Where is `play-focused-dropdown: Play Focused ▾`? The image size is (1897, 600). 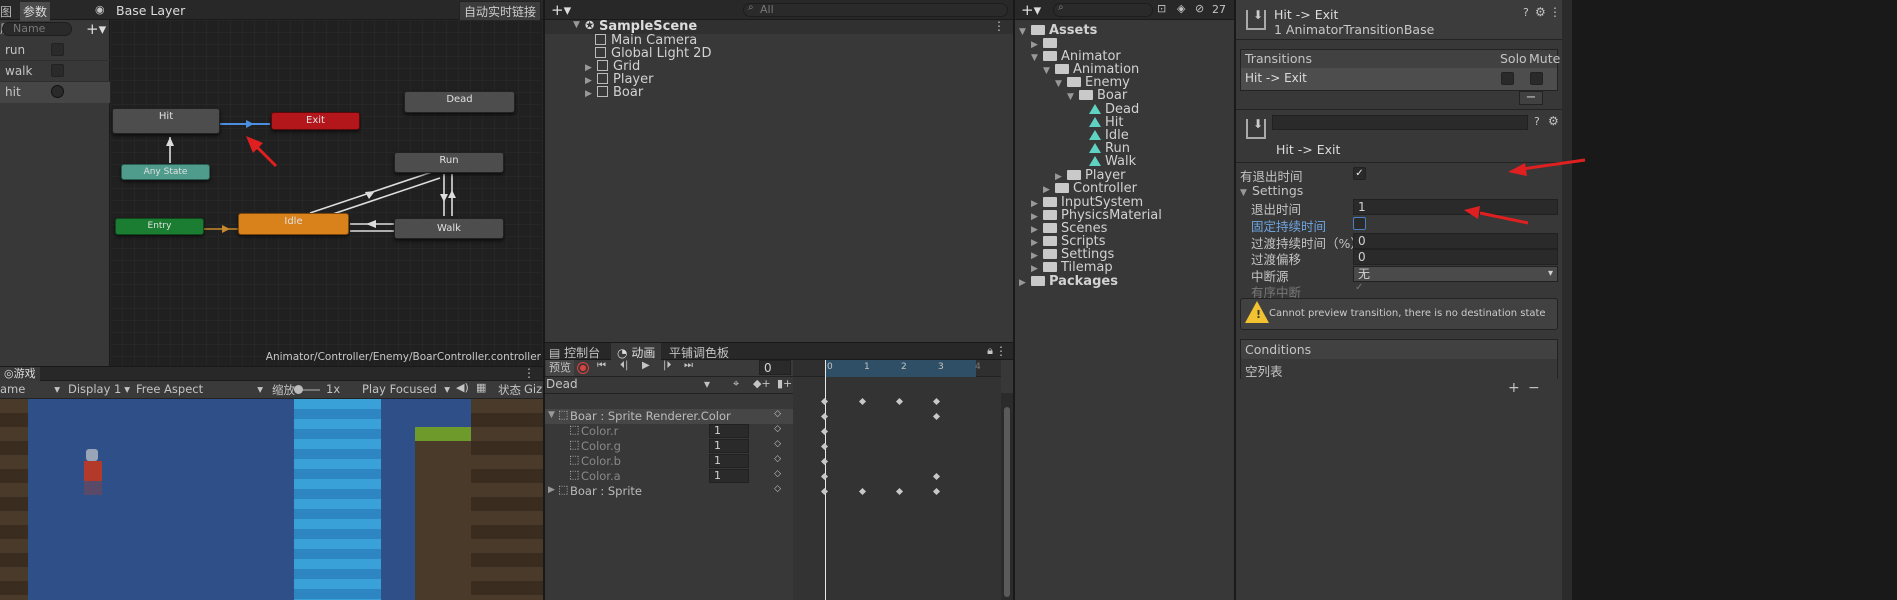 play-focused-dropdown: Play Focused ▾ is located at coordinates (406, 389).